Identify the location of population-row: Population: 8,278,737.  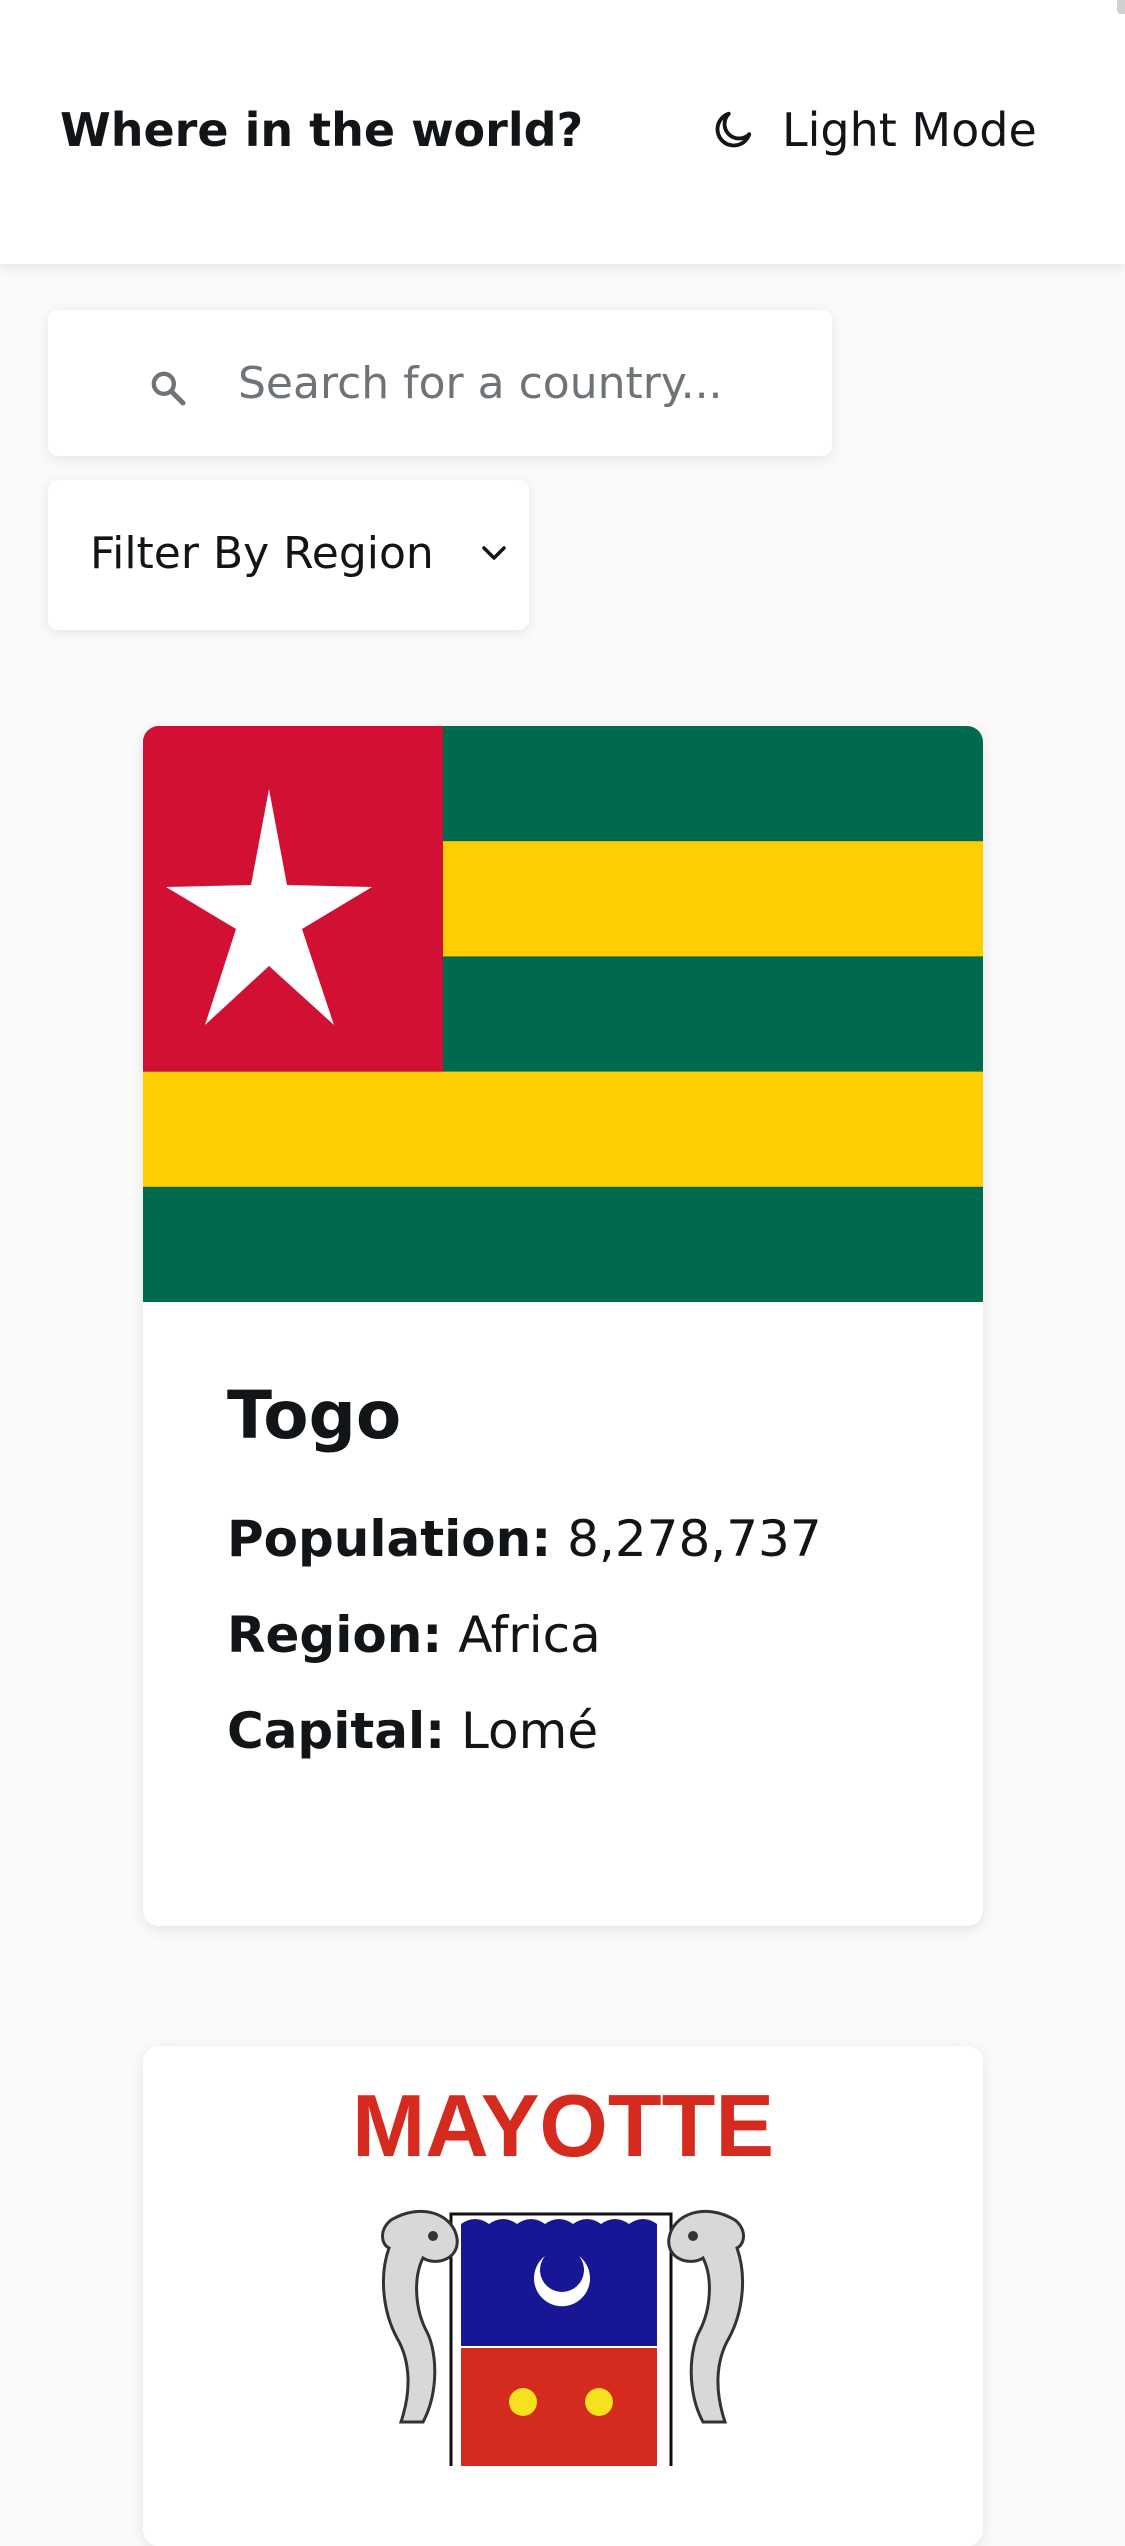
(577, 1539).